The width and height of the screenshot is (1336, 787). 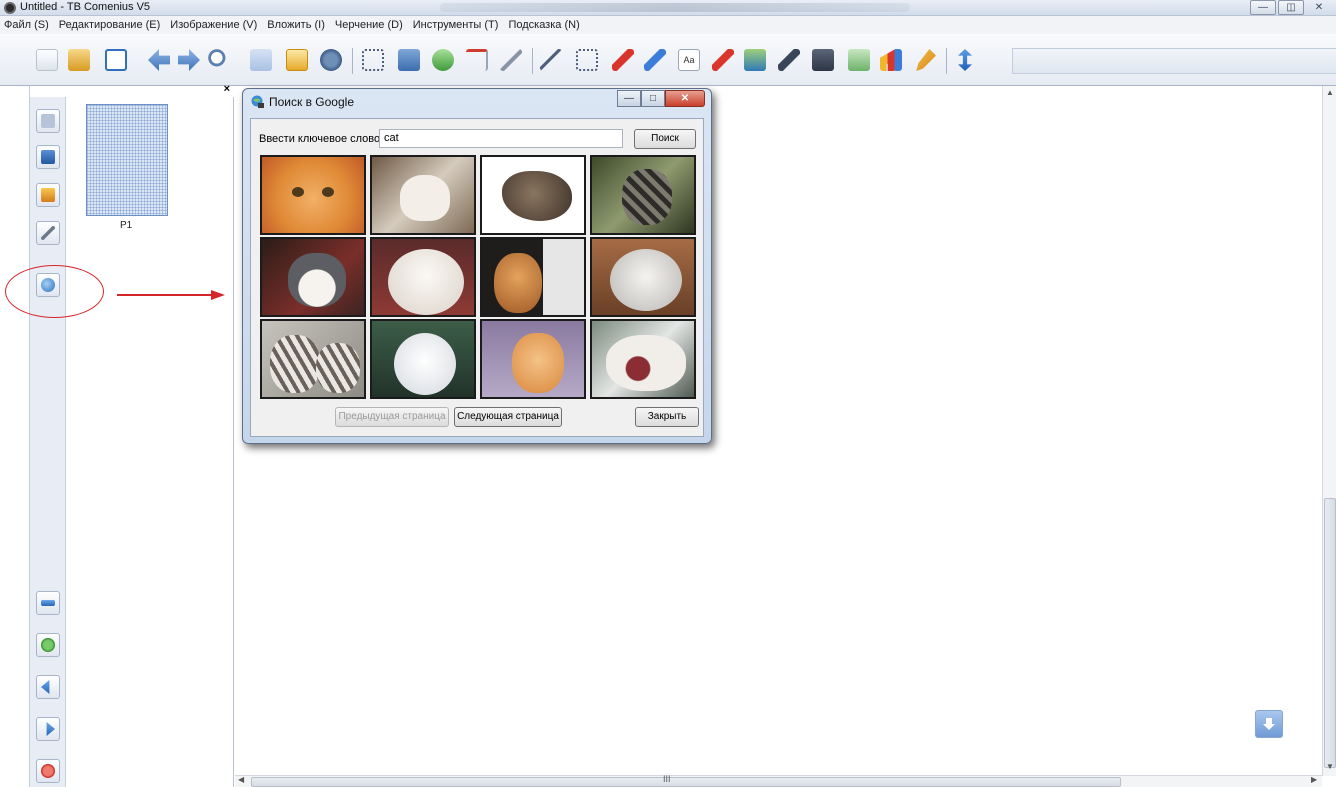 What do you see at coordinates (891, 60) in the screenshot?
I see `chart-icon` at bounding box center [891, 60].